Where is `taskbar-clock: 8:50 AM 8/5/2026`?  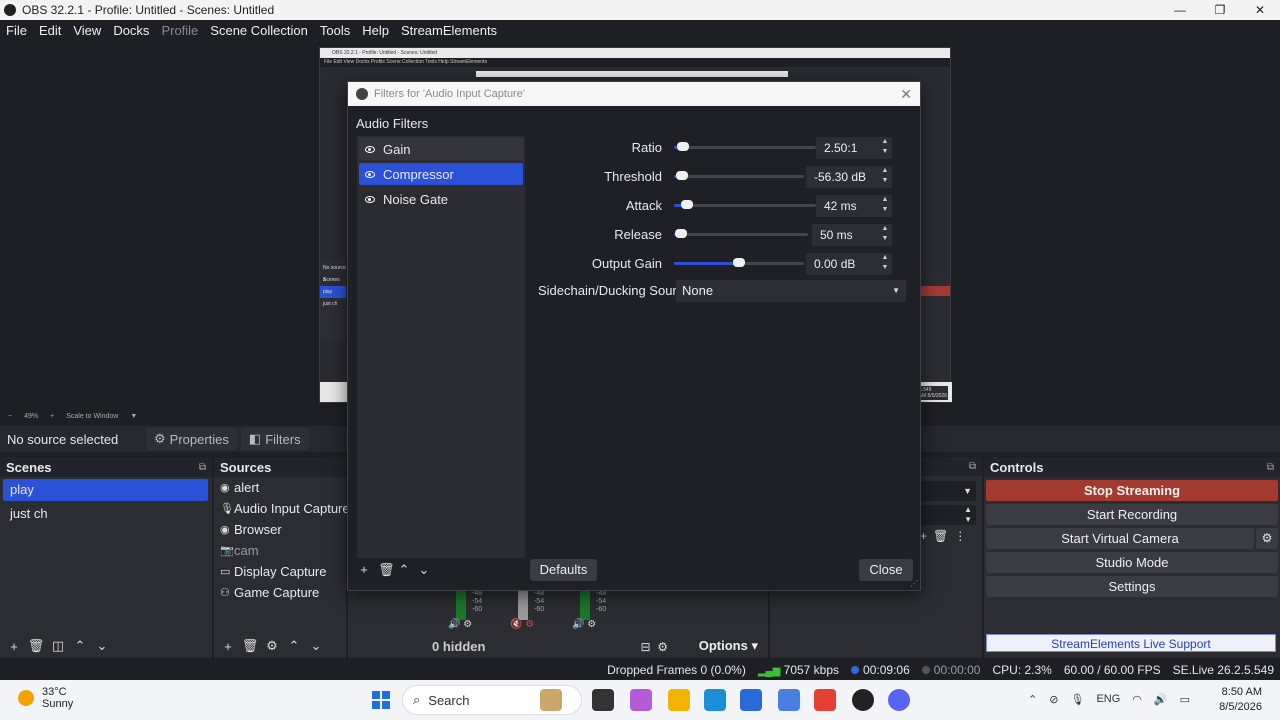
taskbar-clock: 8:50 AM 8/5/2026 is located at coordinates (1240, 700).